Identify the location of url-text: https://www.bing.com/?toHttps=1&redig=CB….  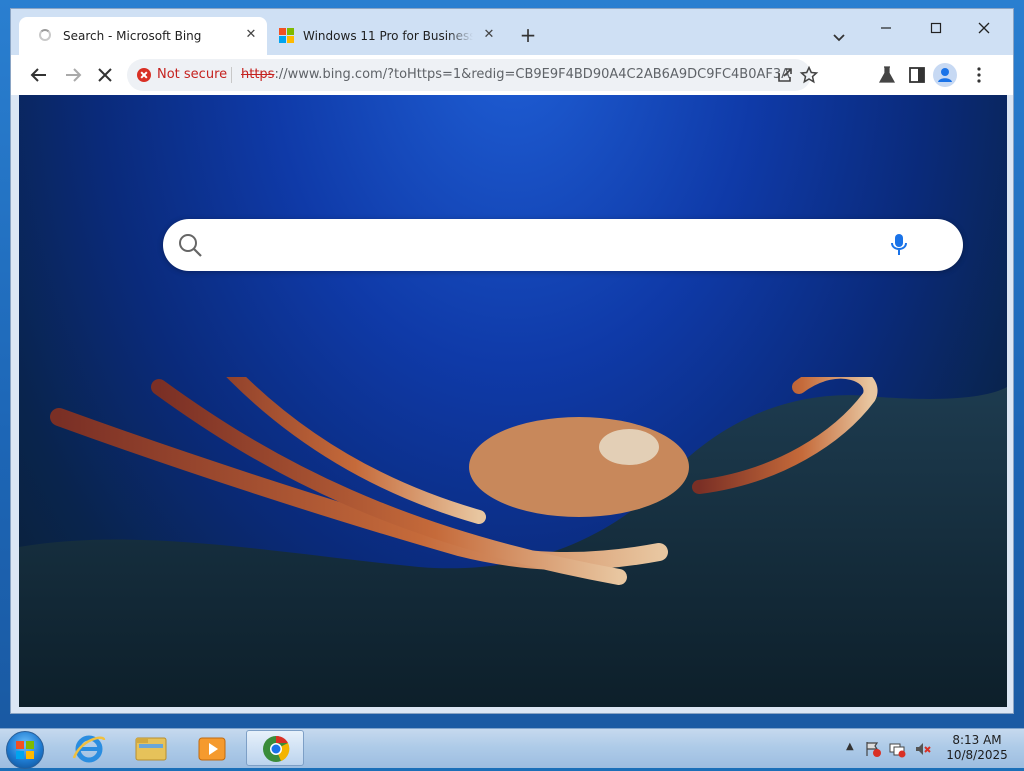
(515, 74).